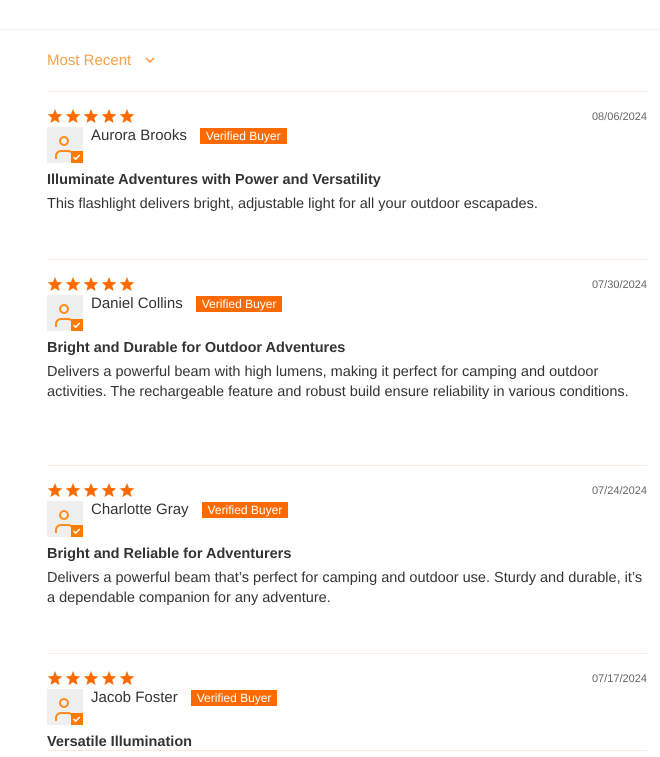  What do you see at coordinates (196, 348) in the screenshot?
I see `review-title: Bright and Durable for Outdoor Adventures` at bounding box center [196, 348].